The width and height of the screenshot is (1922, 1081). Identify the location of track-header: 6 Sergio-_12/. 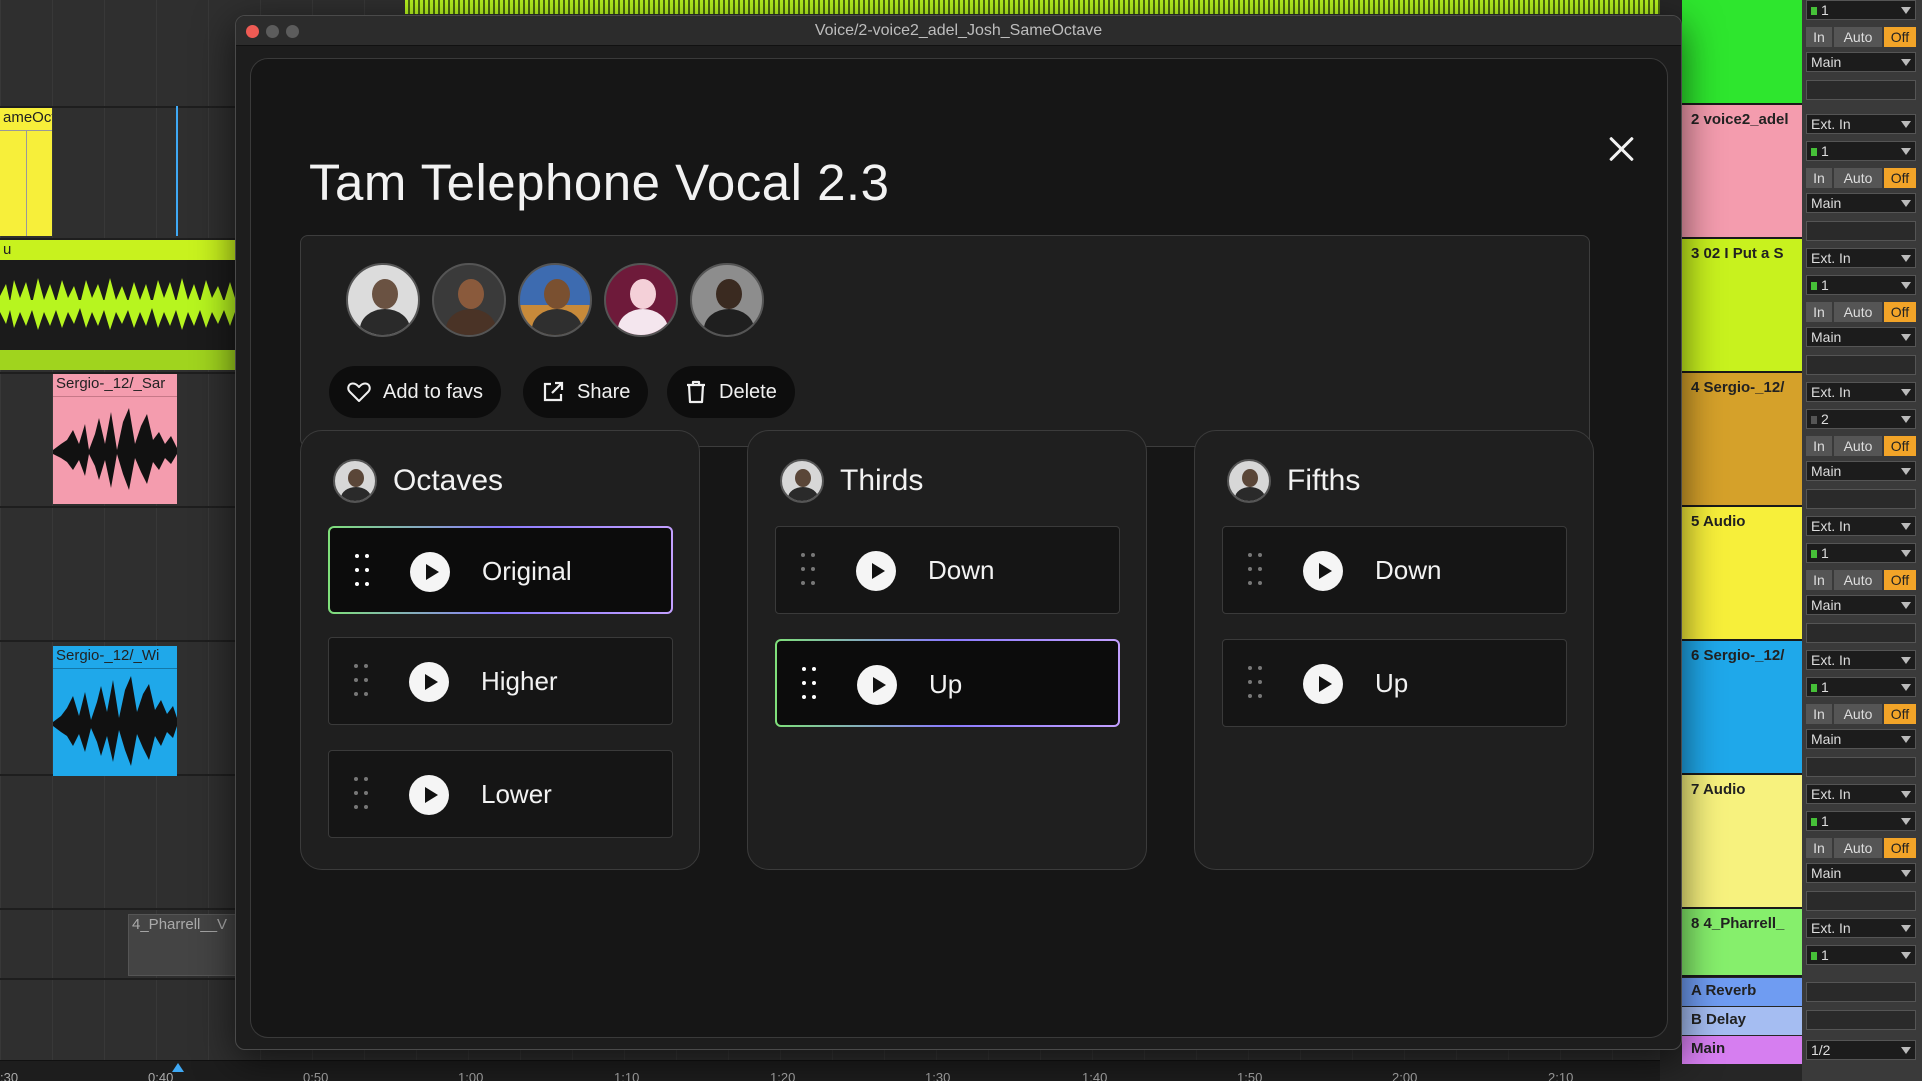
(1742, 708).